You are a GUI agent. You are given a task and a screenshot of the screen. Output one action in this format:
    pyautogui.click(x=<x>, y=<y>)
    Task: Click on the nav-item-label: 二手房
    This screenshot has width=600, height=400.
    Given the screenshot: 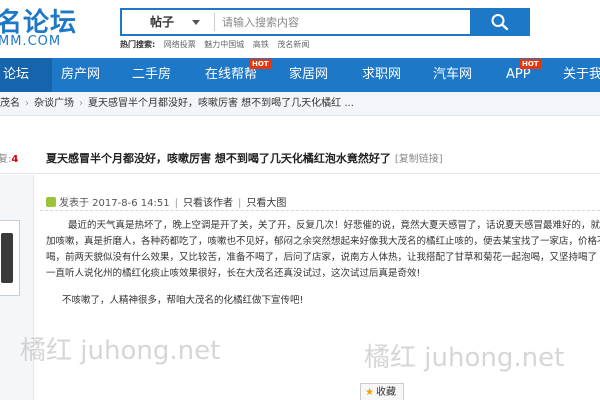 What is the action you would take?
    pyautogui.click(x=152, y=74)
    